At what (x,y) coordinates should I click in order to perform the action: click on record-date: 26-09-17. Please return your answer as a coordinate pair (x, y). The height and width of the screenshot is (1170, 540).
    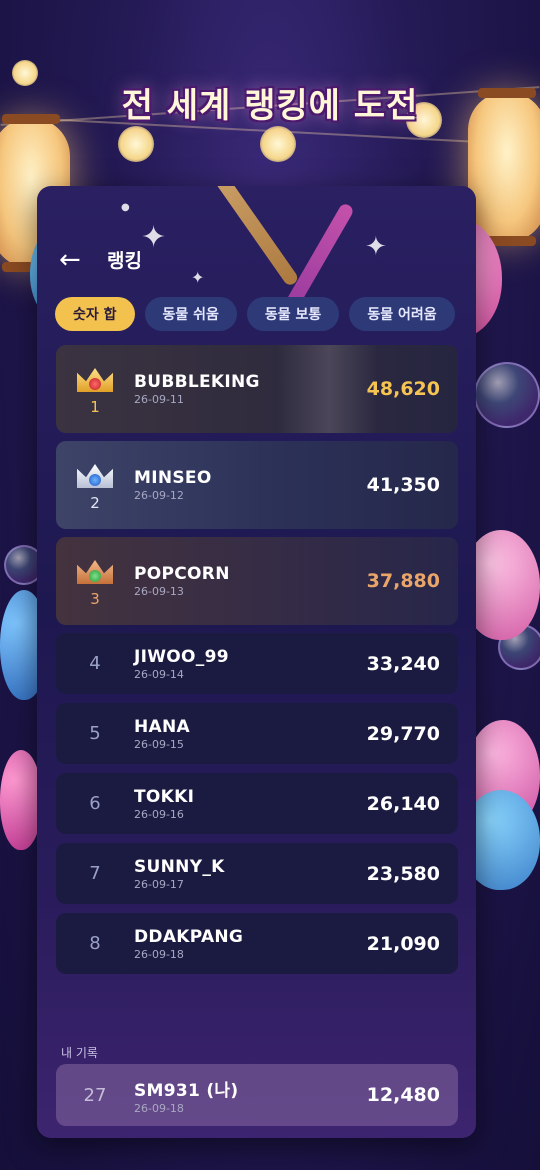
    Looking at the image, I should click on (159, 884).